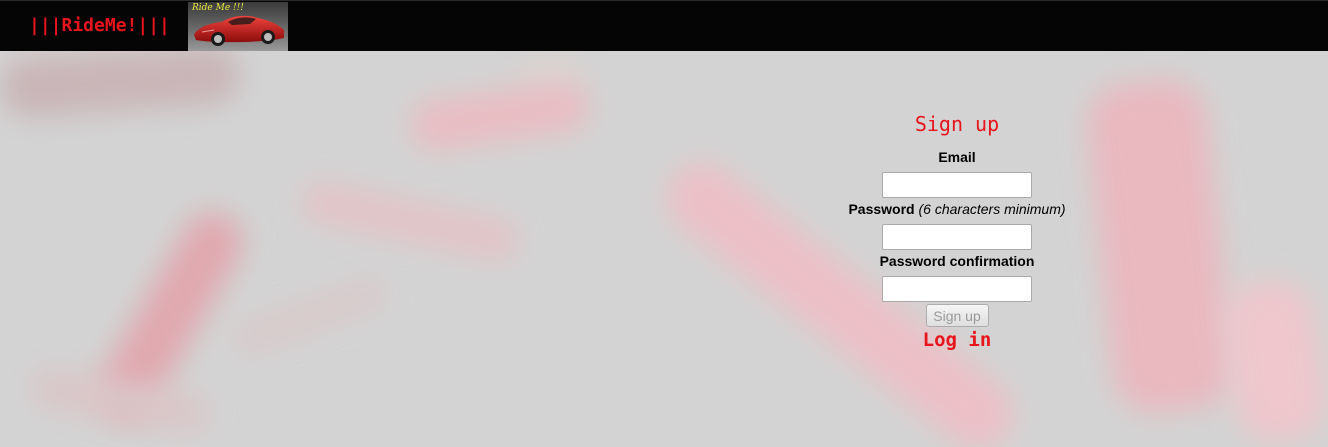  I want to click on signup-title: Sign up, so click(957, 124).